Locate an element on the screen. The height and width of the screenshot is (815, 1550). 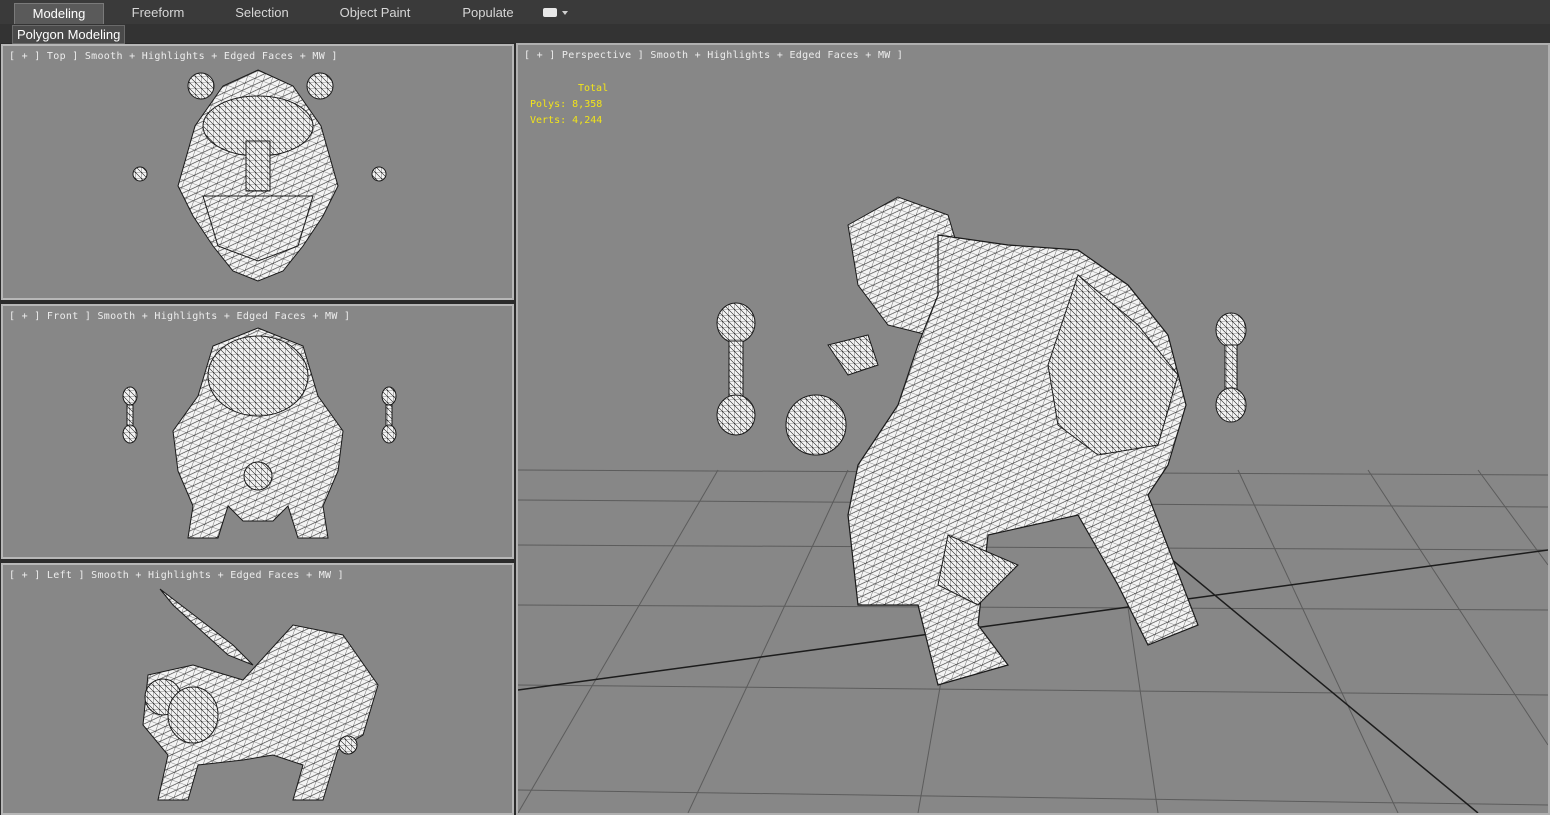
tab-selection: Selection is located at coordinates (262, 13).